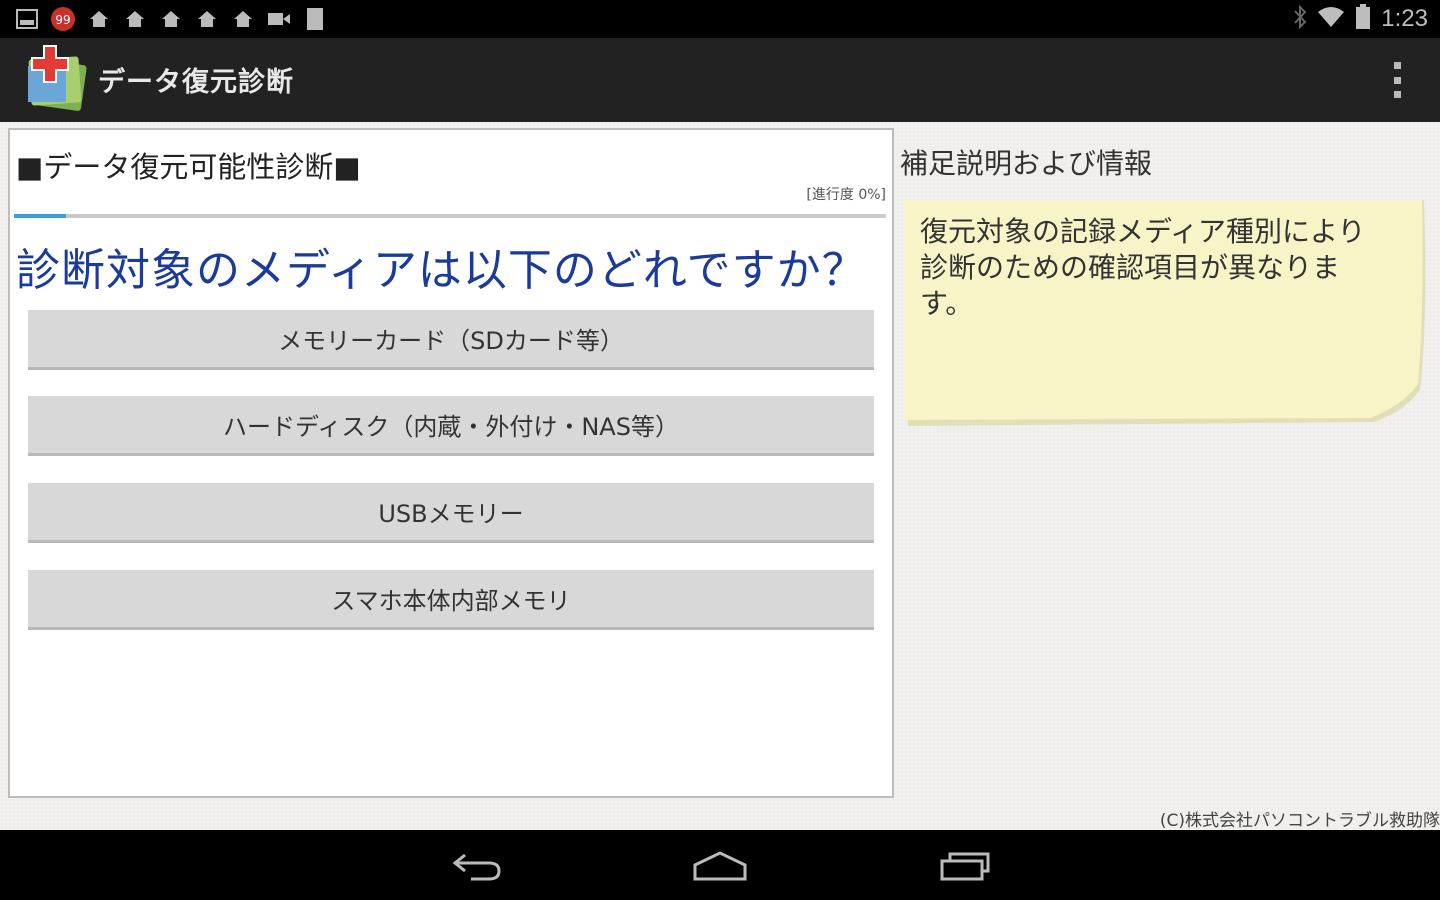  I want to click on app-title: データ復元診断, so click(196, 82).